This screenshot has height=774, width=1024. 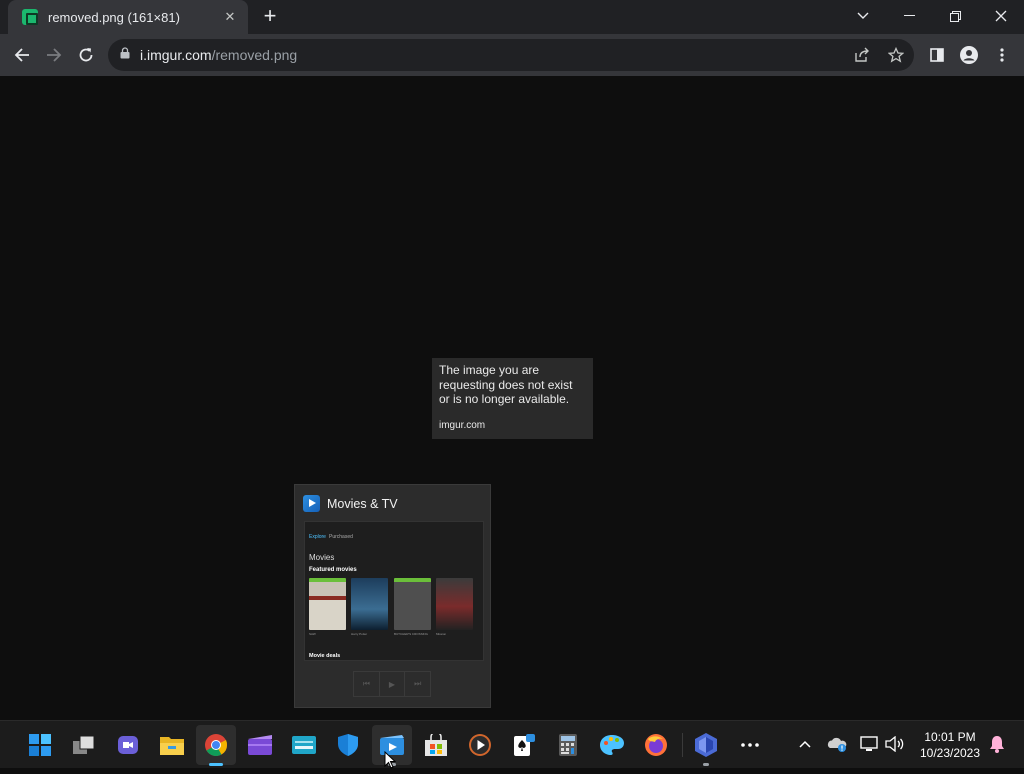 I want to click on removed-site-label: imgur.com, so click(x=462, y=425).